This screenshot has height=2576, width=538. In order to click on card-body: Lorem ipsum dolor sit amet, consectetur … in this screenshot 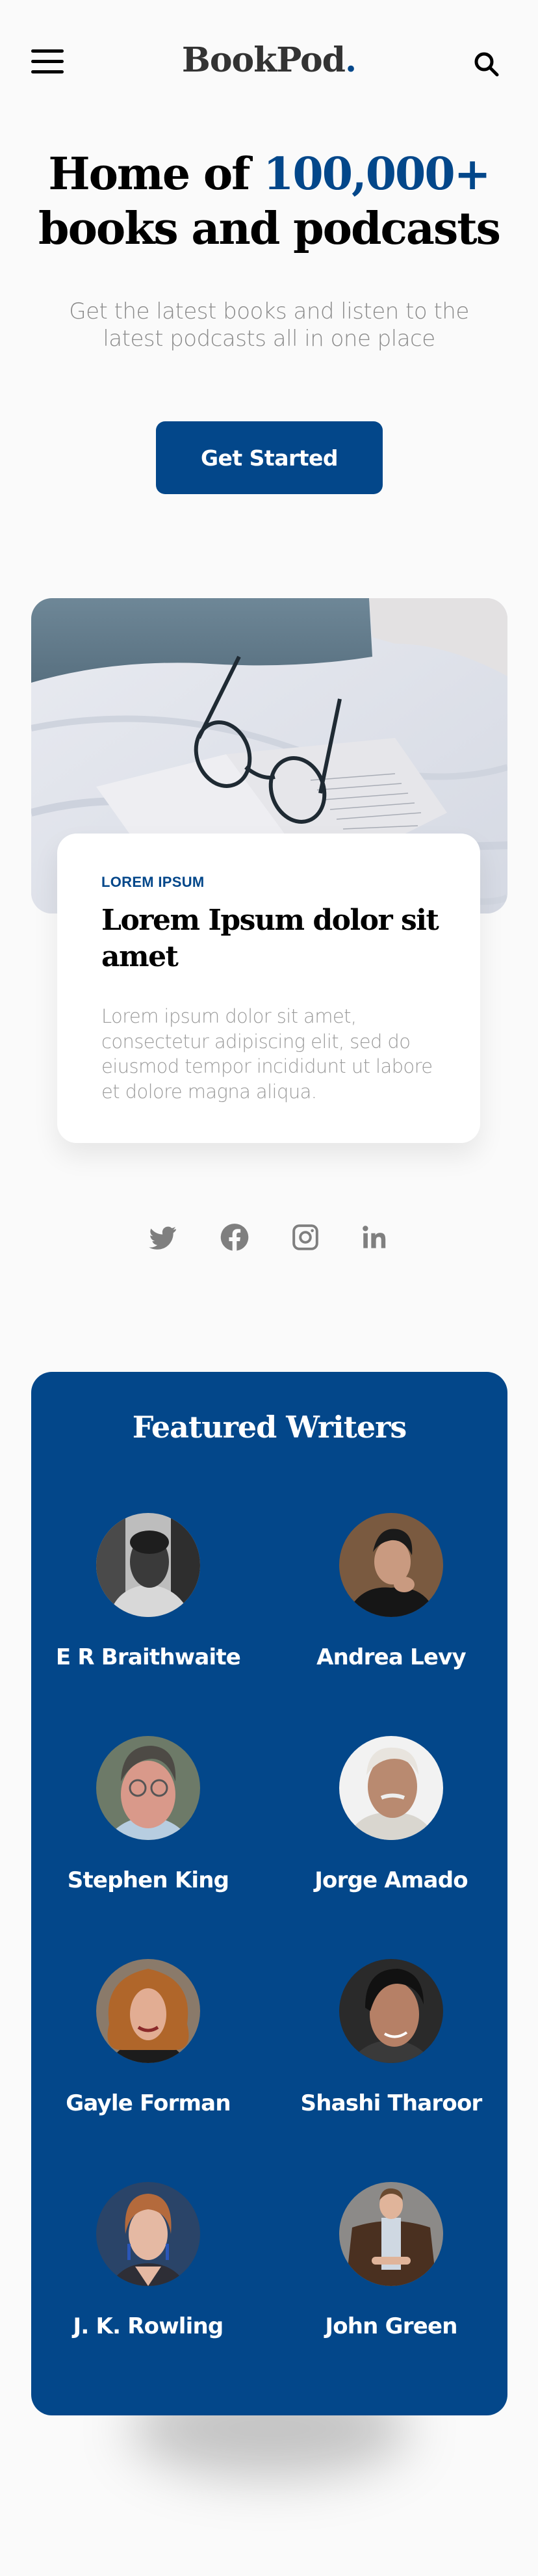, I will do `click(267, 1054)`.